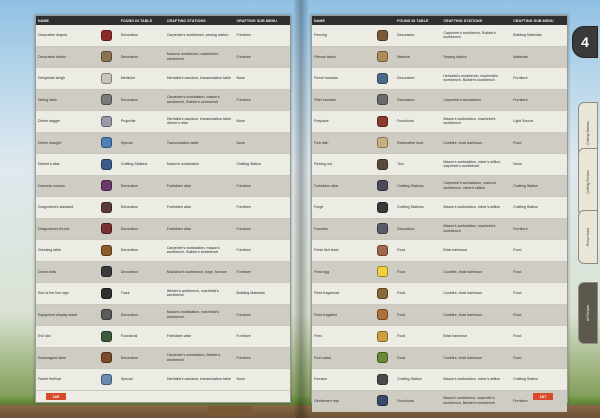 The height and width of the screenshot is (418, 600). What do you see at coordinates (141, 78) in the screenshot?
I see `found-in-table: Medicine` at bounding box center [141, 78].